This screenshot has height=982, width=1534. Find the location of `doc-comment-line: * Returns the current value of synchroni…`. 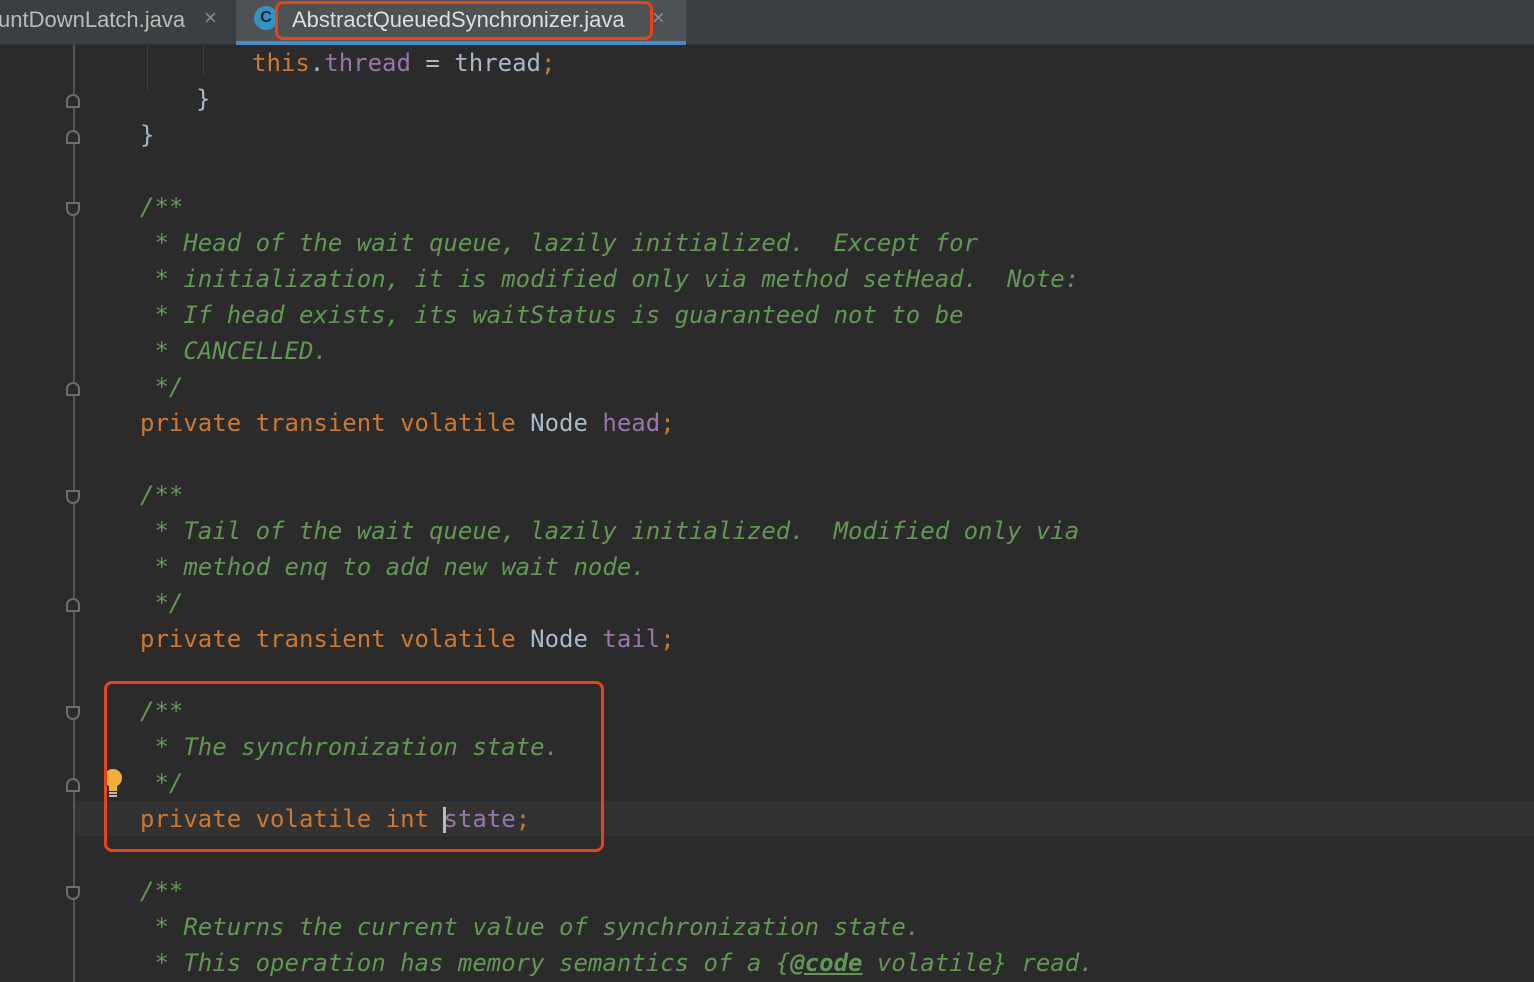

doc-comment-line: * Returns the current value of synchroni… is located at coordinates (530, 927).